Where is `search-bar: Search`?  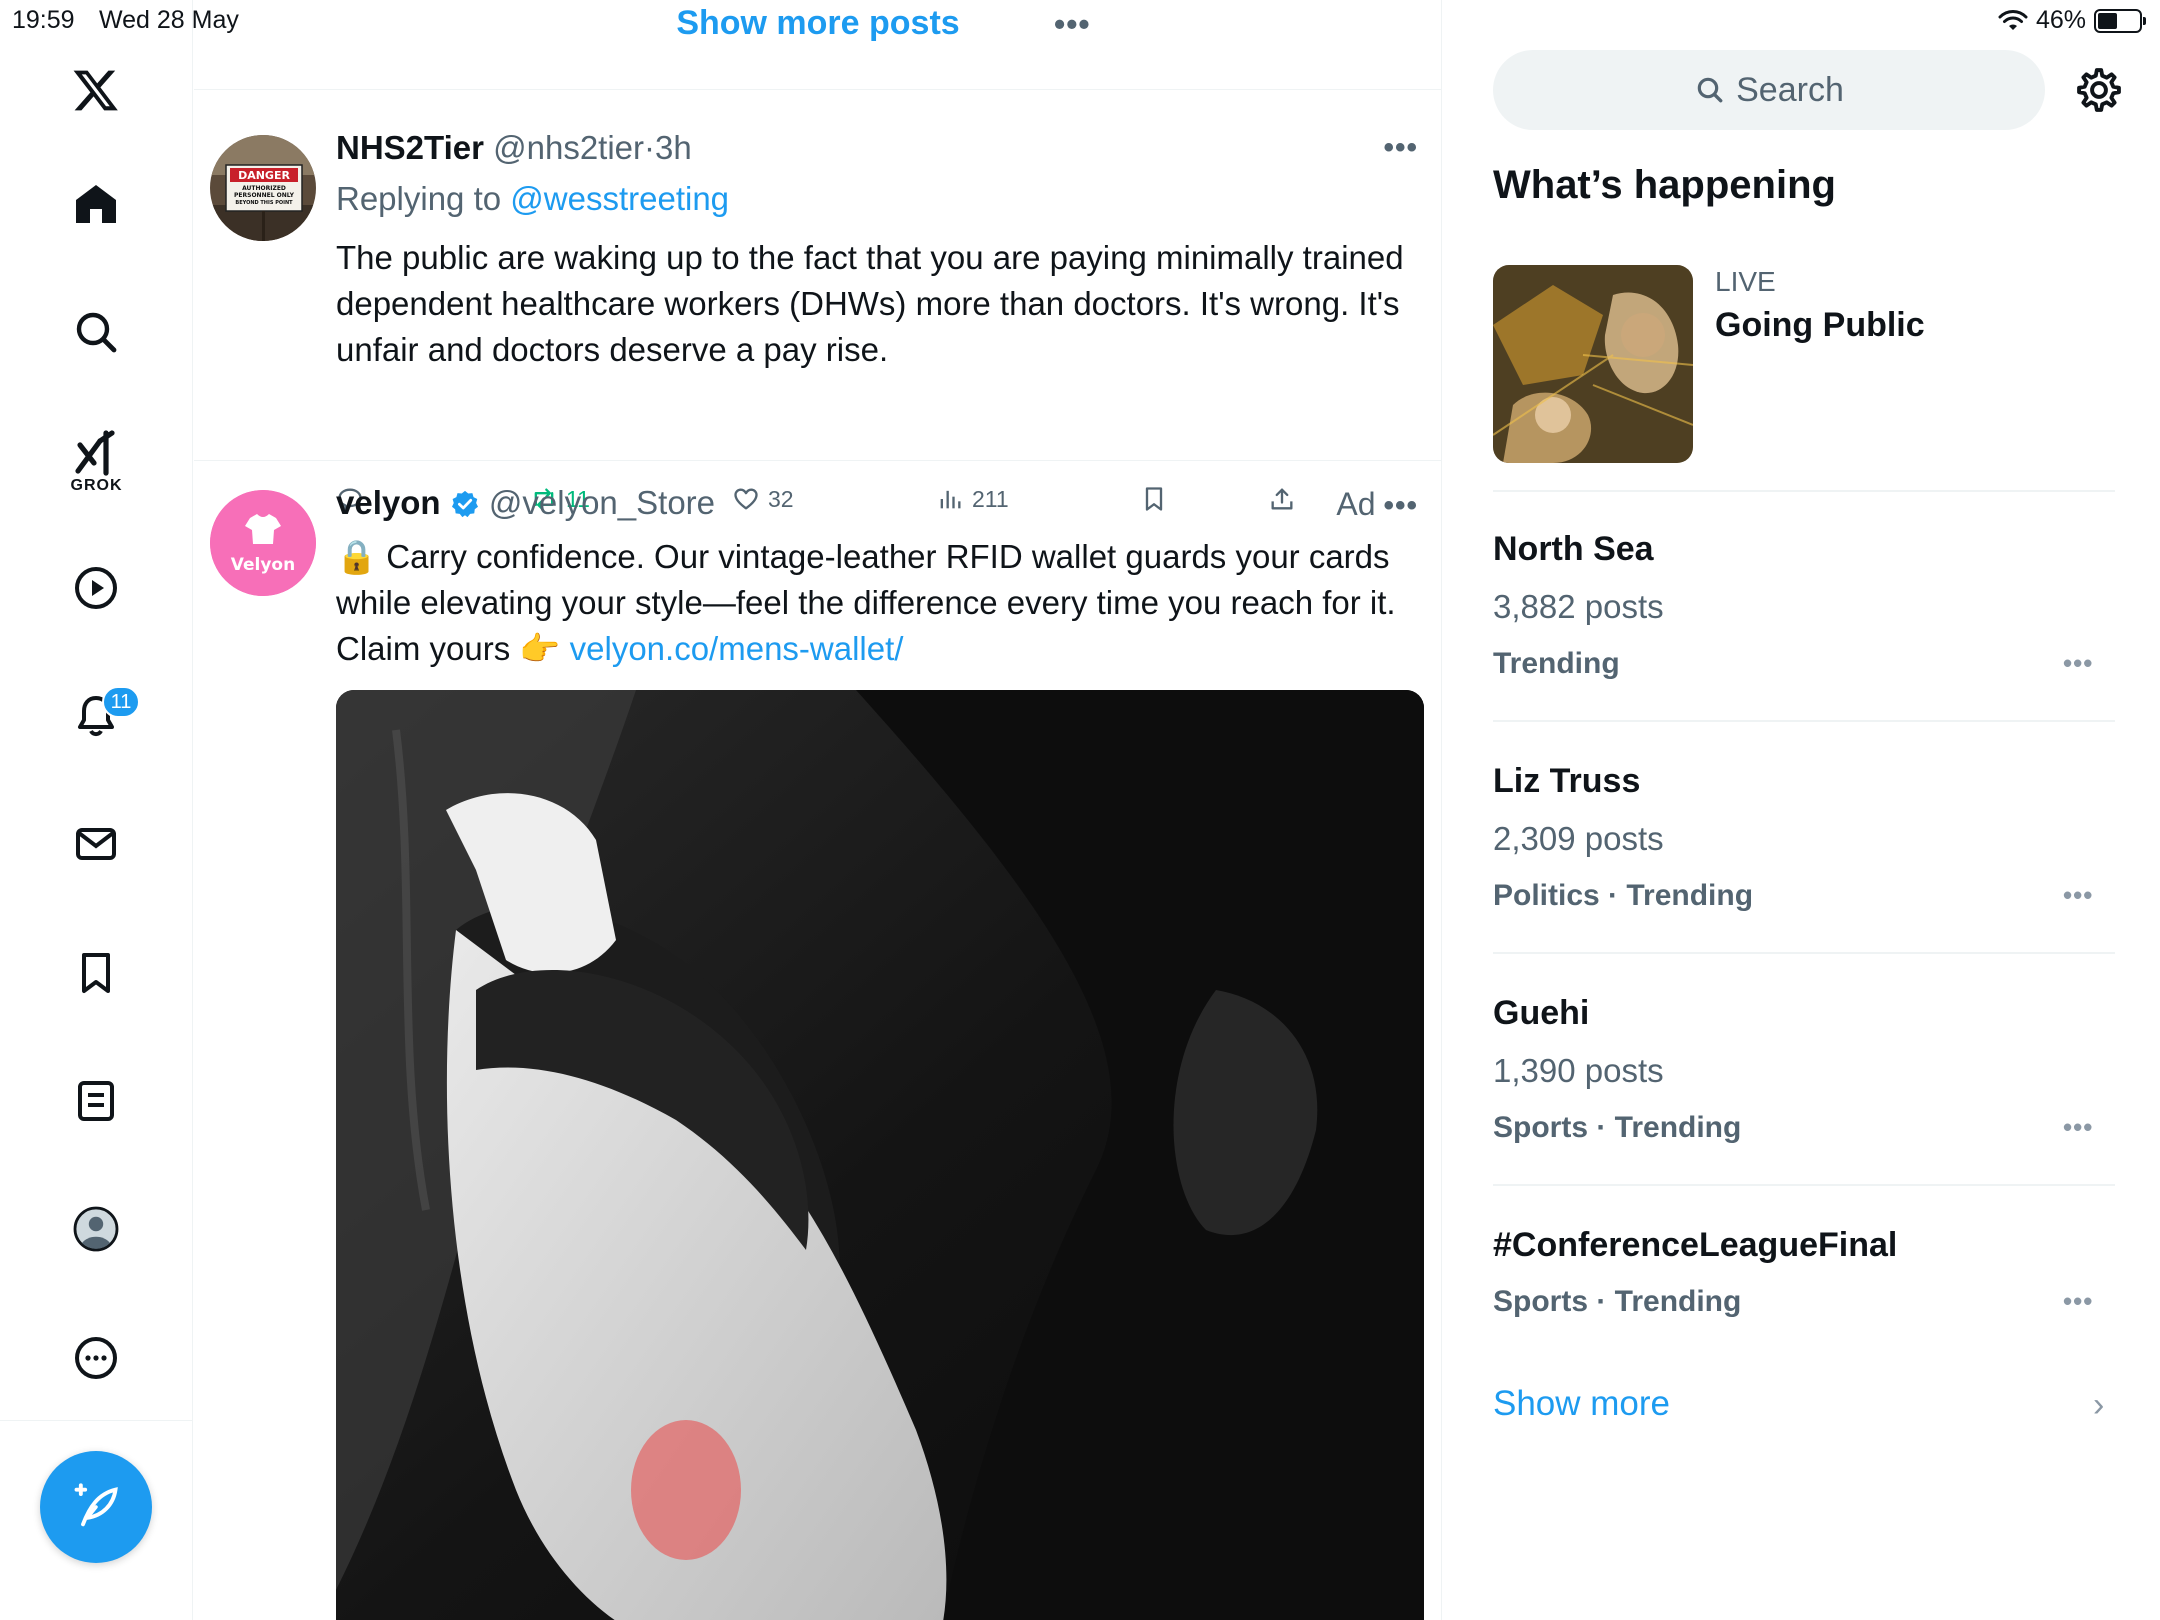 search-bar: Search is located at coordinates (1769, 90).